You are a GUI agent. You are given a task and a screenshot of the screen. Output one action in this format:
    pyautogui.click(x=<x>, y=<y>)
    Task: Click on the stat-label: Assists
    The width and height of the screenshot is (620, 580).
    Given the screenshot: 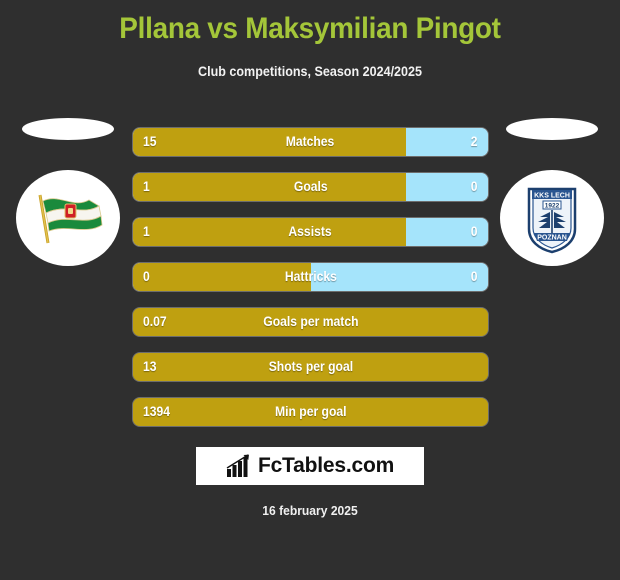 What is the action you would take?
    pyautogui.click(x=310, y=231)
    